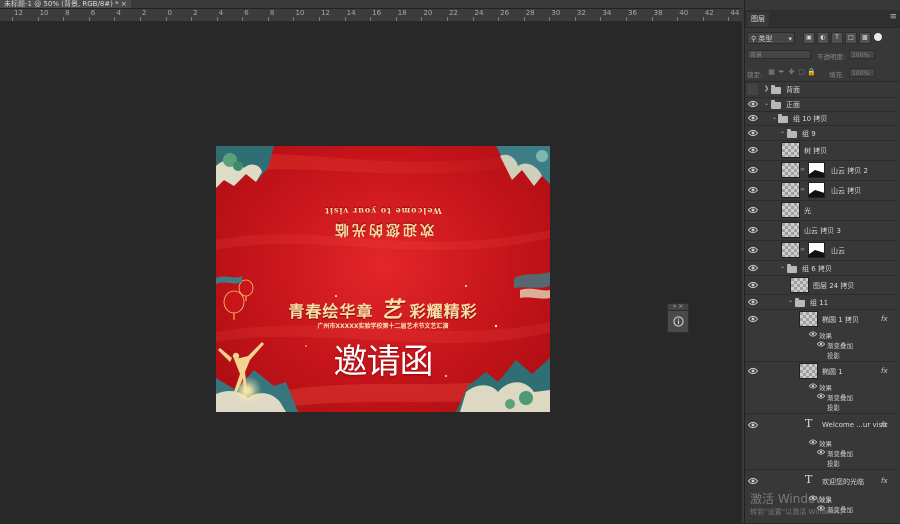 The width and height of the screenshot is (900, 524). I want to click on layer-mountain-cloud-copy-2: ∞ 山云 拷贝 2, so click(821, 170).